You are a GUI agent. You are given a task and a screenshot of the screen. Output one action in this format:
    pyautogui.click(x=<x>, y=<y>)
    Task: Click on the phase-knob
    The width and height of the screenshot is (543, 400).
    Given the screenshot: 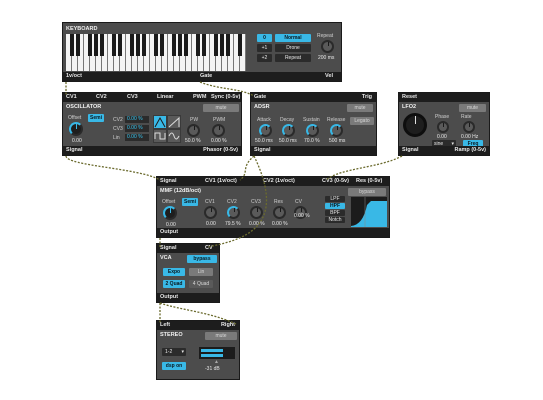 What is the action you would take?
    pyautogui.click(x=443, y=127)
    